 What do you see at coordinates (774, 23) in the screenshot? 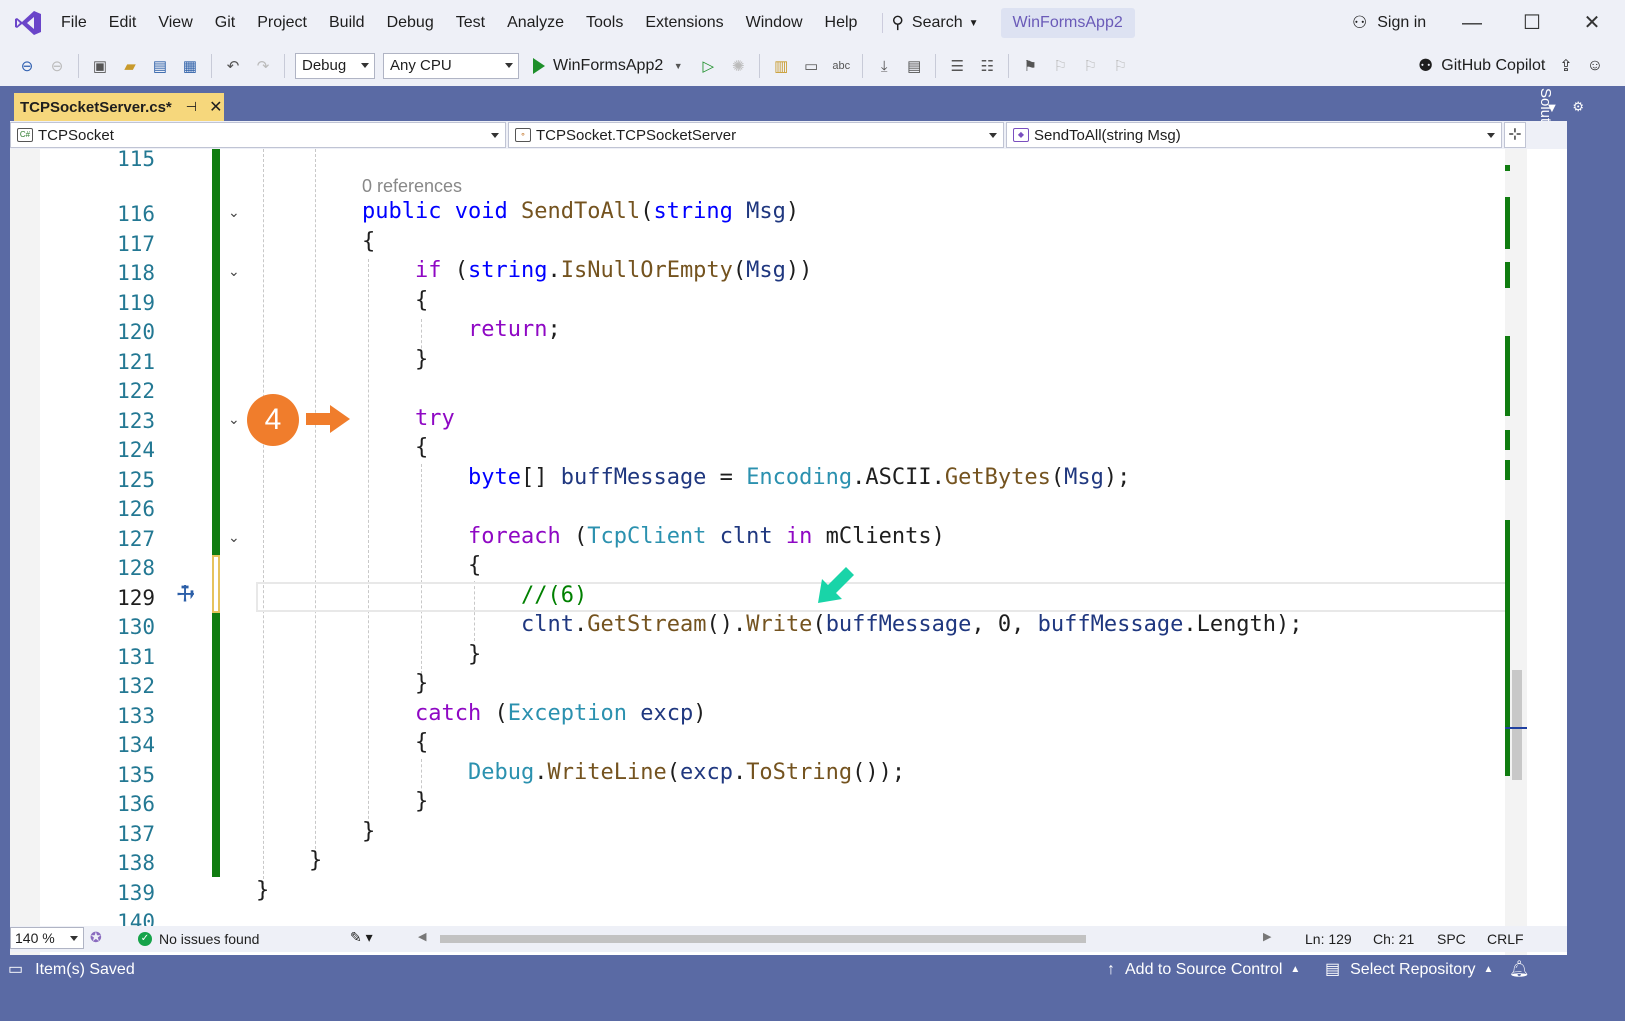
I see `menu-window: Window` at bounding box center [774, 23].